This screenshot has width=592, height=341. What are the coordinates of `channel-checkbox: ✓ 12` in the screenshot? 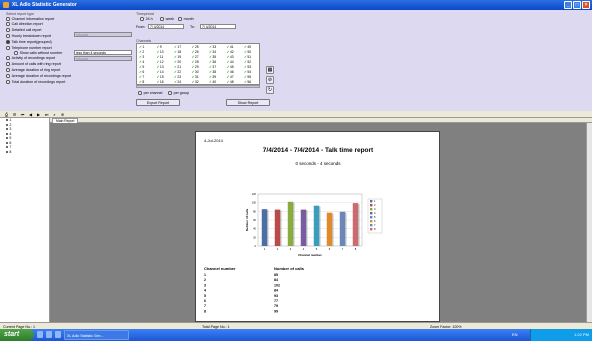 It's located at (160, 62).